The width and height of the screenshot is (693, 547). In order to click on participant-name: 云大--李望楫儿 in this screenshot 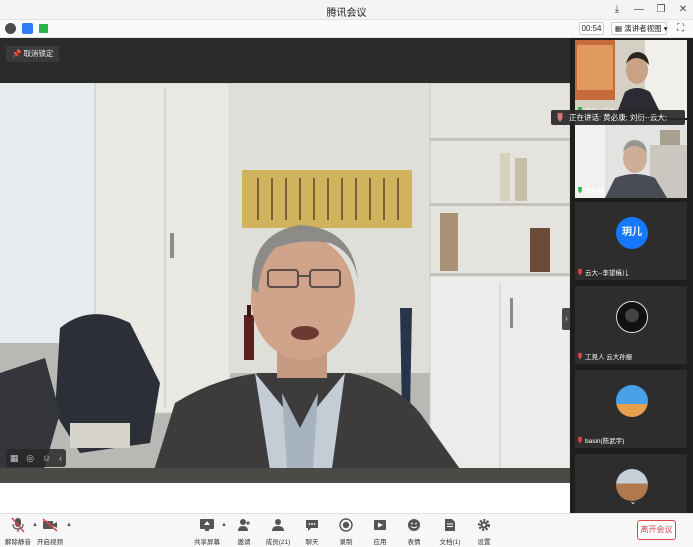, I will do `click(607, 273)`.